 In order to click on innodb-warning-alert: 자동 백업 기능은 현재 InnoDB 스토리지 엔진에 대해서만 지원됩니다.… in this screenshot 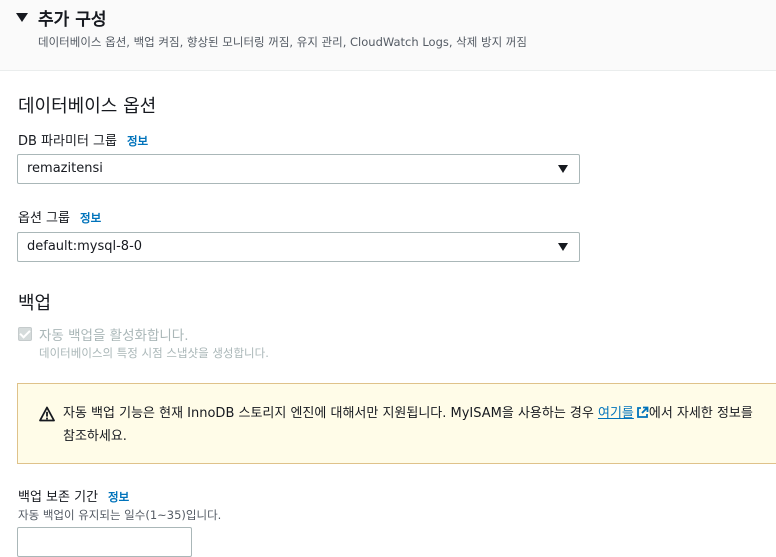, I will do `click(396, 423)`.